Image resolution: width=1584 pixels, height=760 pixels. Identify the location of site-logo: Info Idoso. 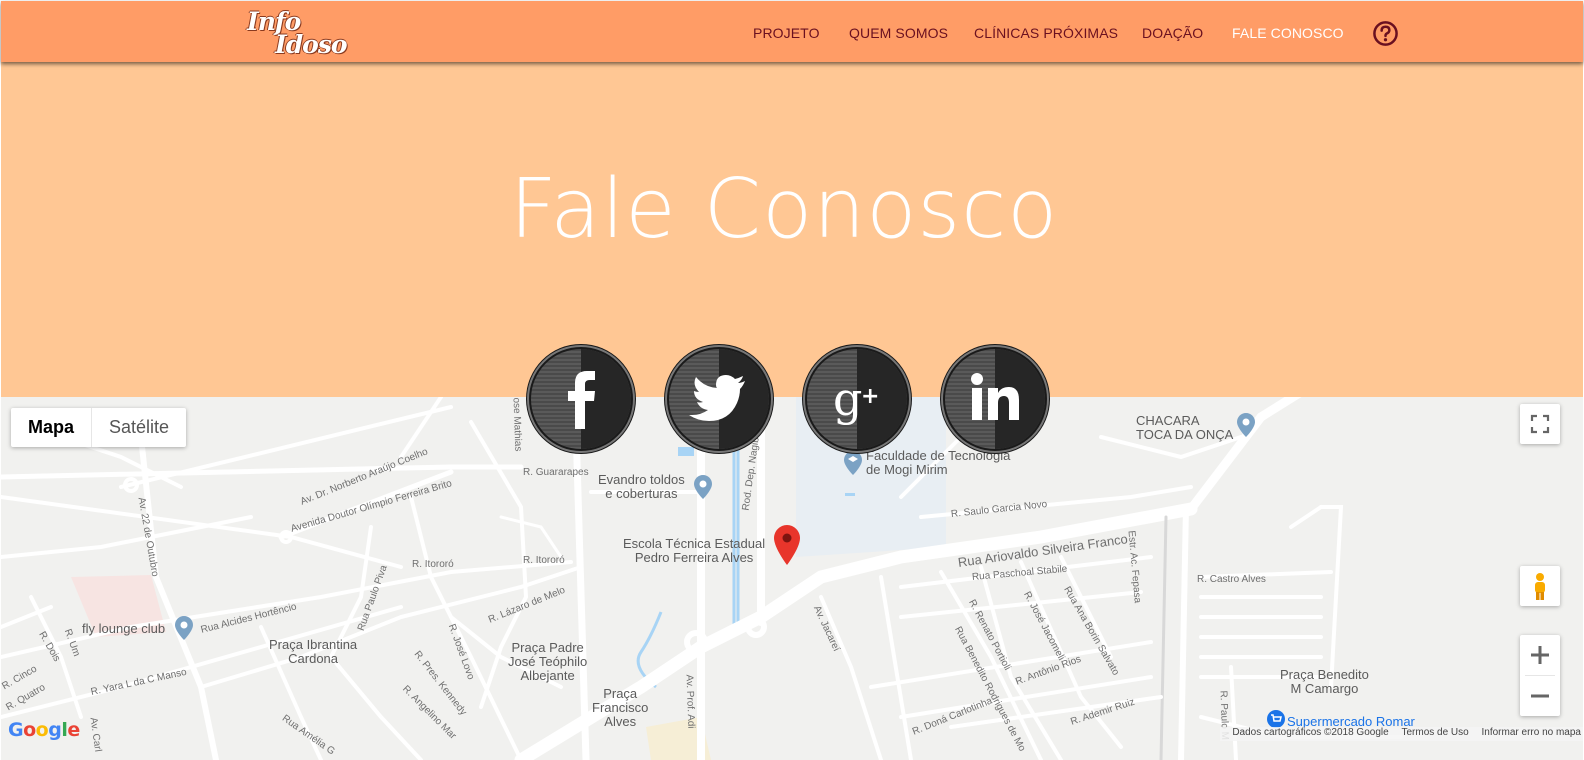
(303, 34).